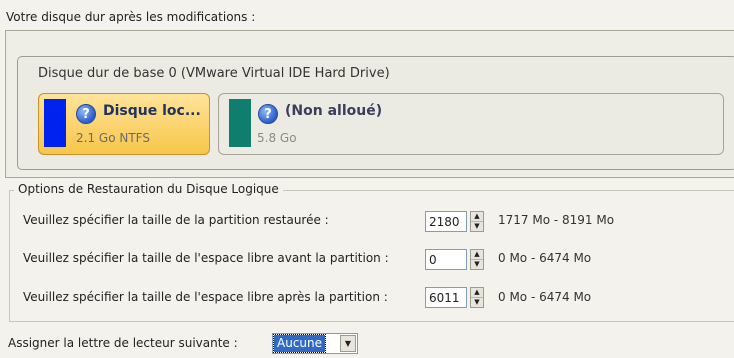 Image resolution: width=734 pixels, height=358 pixels. I want to click on partition-size-input, so click(446, 221).